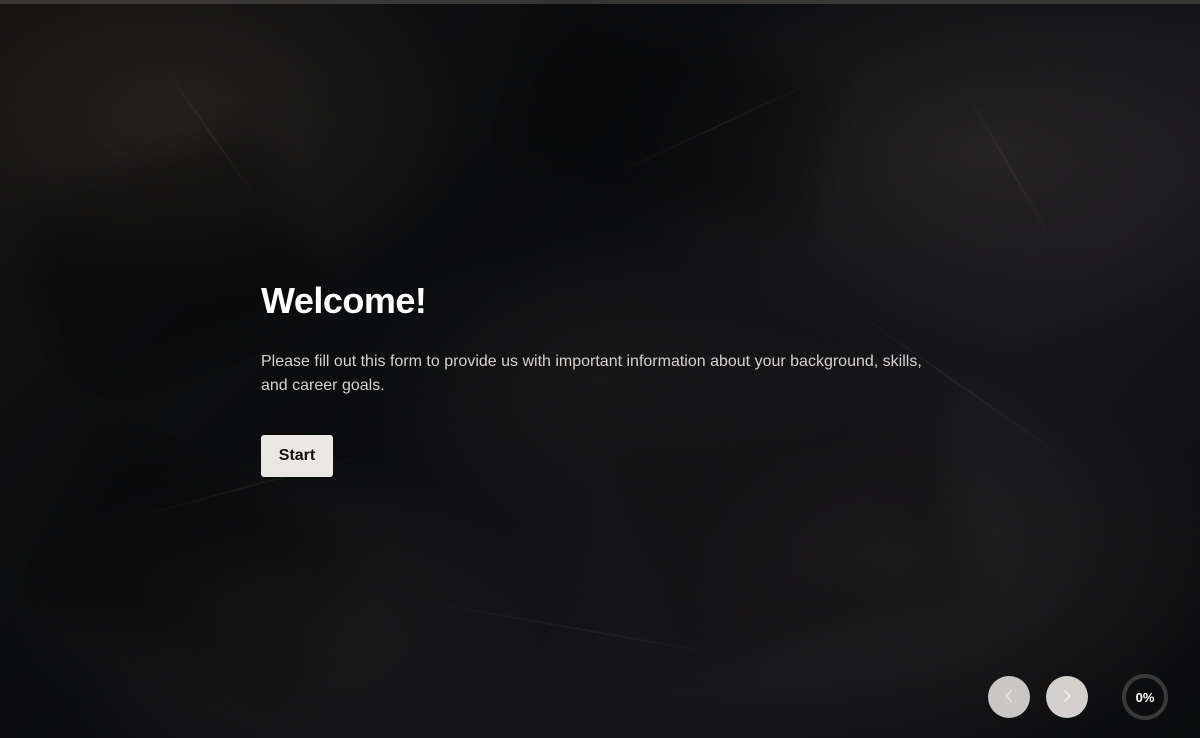 The height and width of the screenshot is (738, 1200). What do you see at coordinates (297, 456) in the screenshot?
I see `start-button: Start` at bounding box center [297, 456].